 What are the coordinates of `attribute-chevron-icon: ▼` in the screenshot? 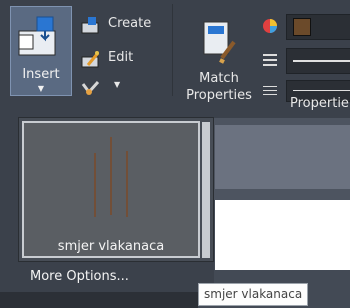 It's located at (117, 84).